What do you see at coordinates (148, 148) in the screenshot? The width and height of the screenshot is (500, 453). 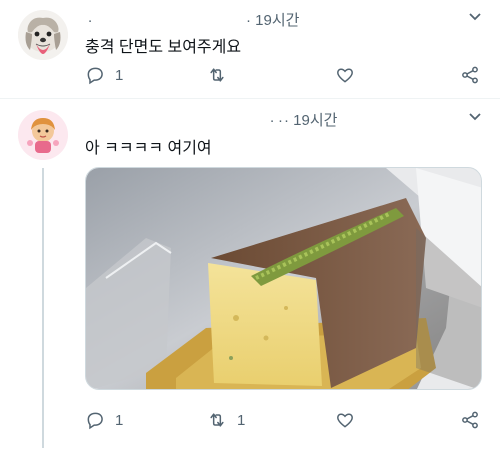 I see `tweet-text: 아 ㅋㅋㅋㅋ 여기여` at bounding box center [148, 148].